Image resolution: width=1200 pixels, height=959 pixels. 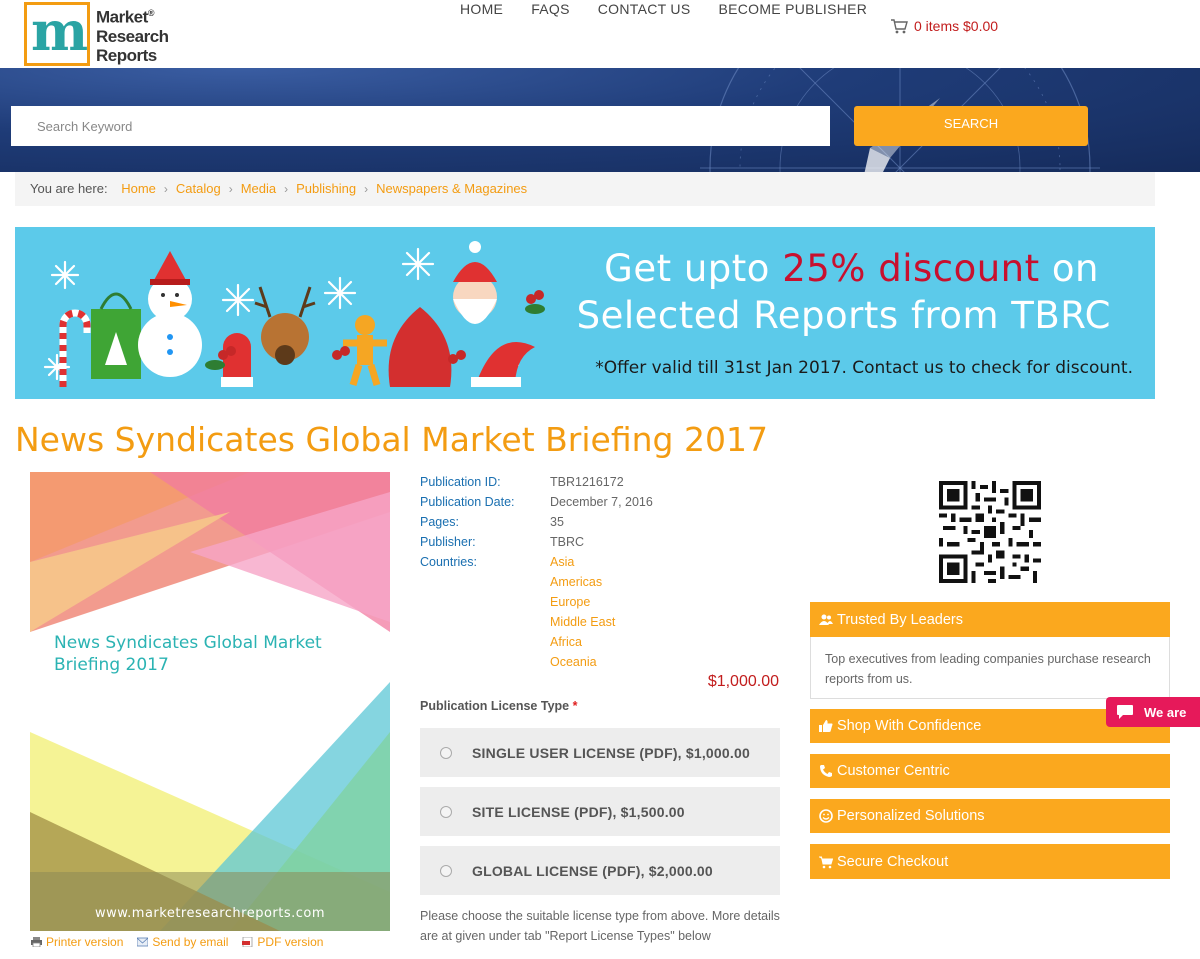 I want to click on detail-row: Publication ID: TBR1216172, so click(x=536, y=484).